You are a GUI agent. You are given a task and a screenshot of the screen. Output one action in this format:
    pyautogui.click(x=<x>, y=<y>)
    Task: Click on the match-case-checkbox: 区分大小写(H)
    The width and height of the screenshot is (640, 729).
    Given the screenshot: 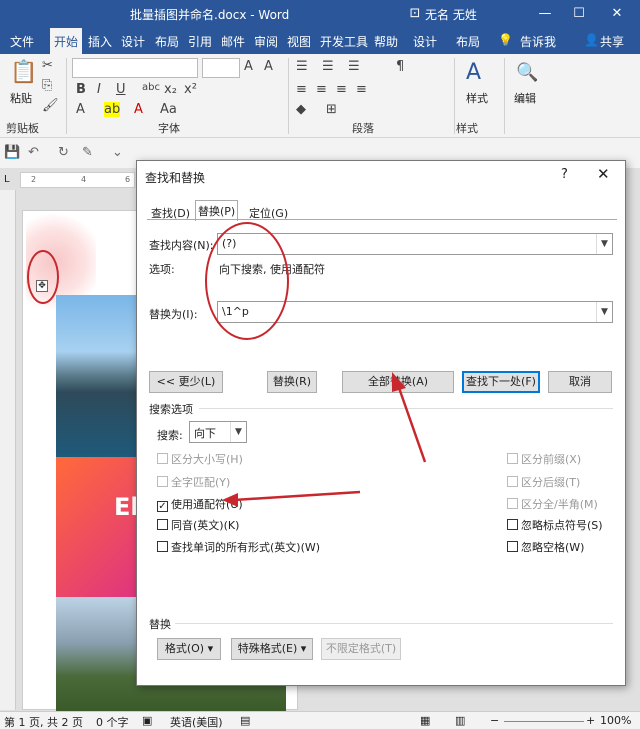 What is the action you would take?
    pyautogui.click(x=200, y=459)
    